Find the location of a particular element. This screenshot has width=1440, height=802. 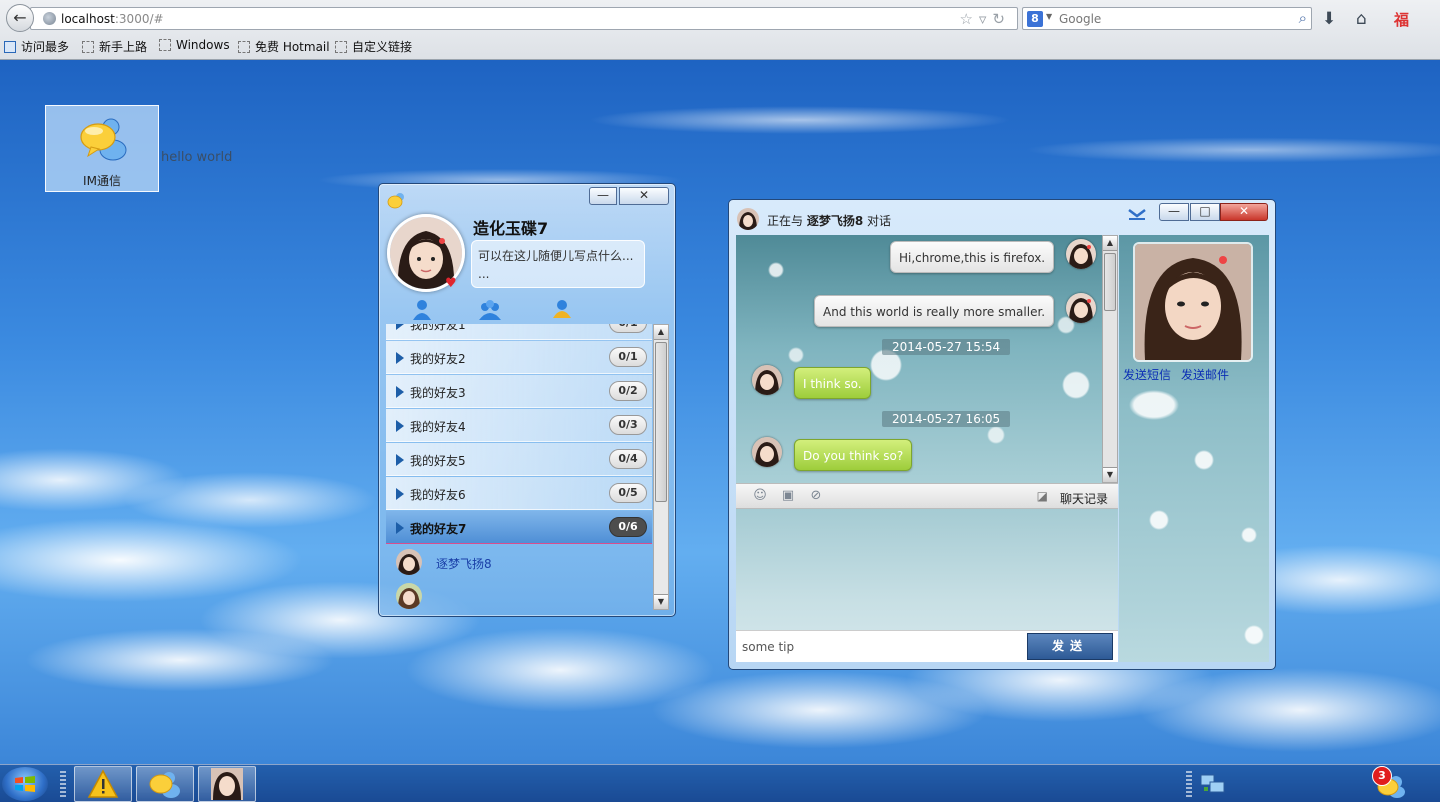

group-item: 我的好友4 0/3 is located at coordinates (519, 425).